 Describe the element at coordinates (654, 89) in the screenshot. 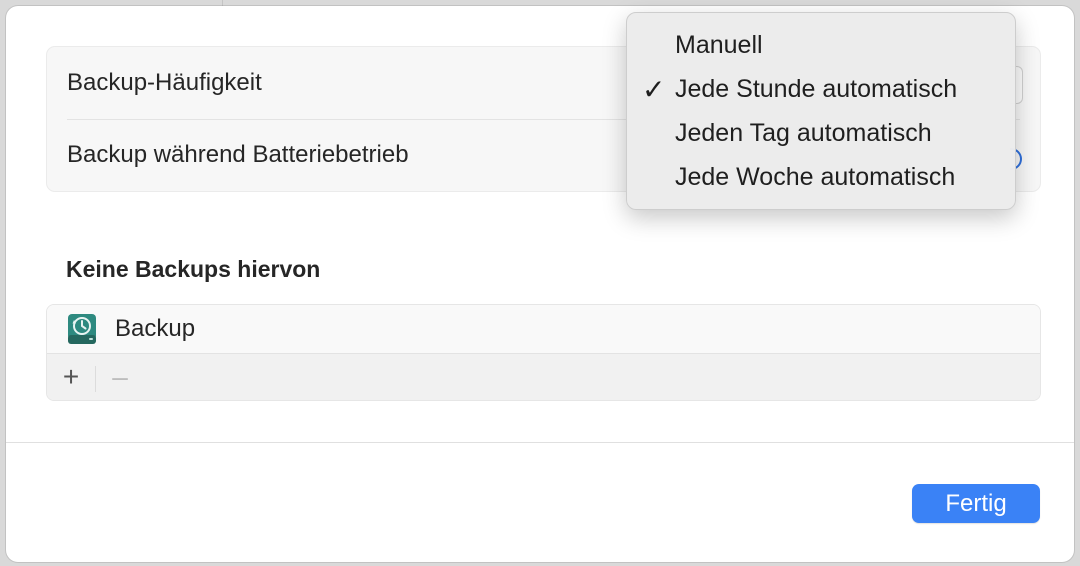

I see `checkmark-icon: ✓` at that location.